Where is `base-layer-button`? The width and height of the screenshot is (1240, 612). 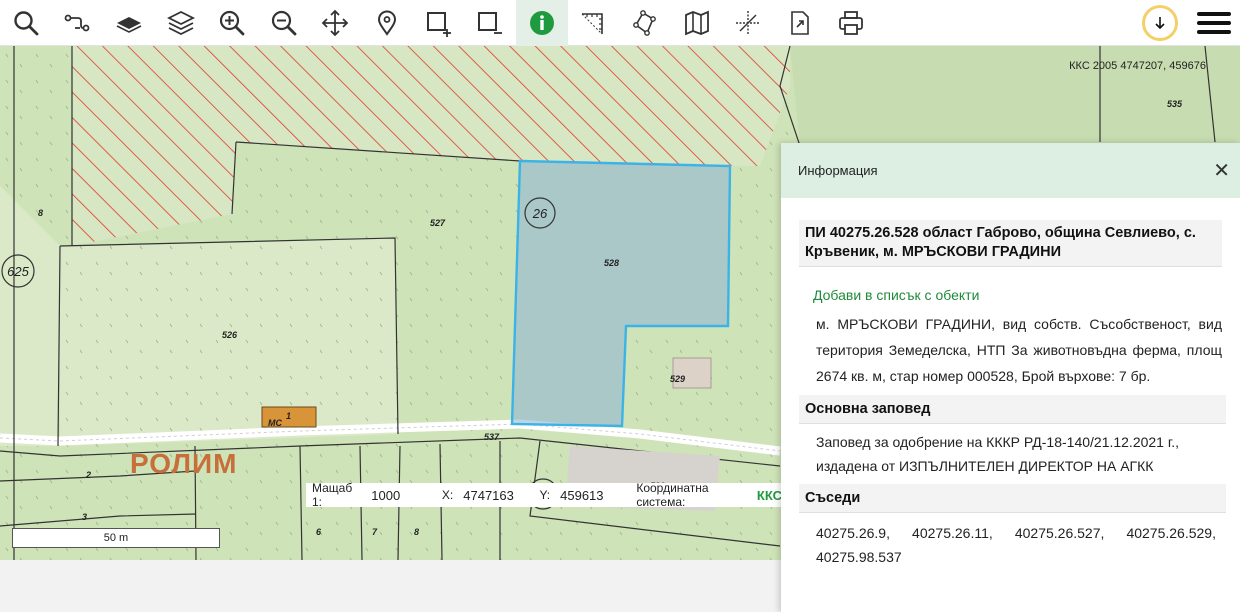
base-layer-button is located at coordinates (129, 23).